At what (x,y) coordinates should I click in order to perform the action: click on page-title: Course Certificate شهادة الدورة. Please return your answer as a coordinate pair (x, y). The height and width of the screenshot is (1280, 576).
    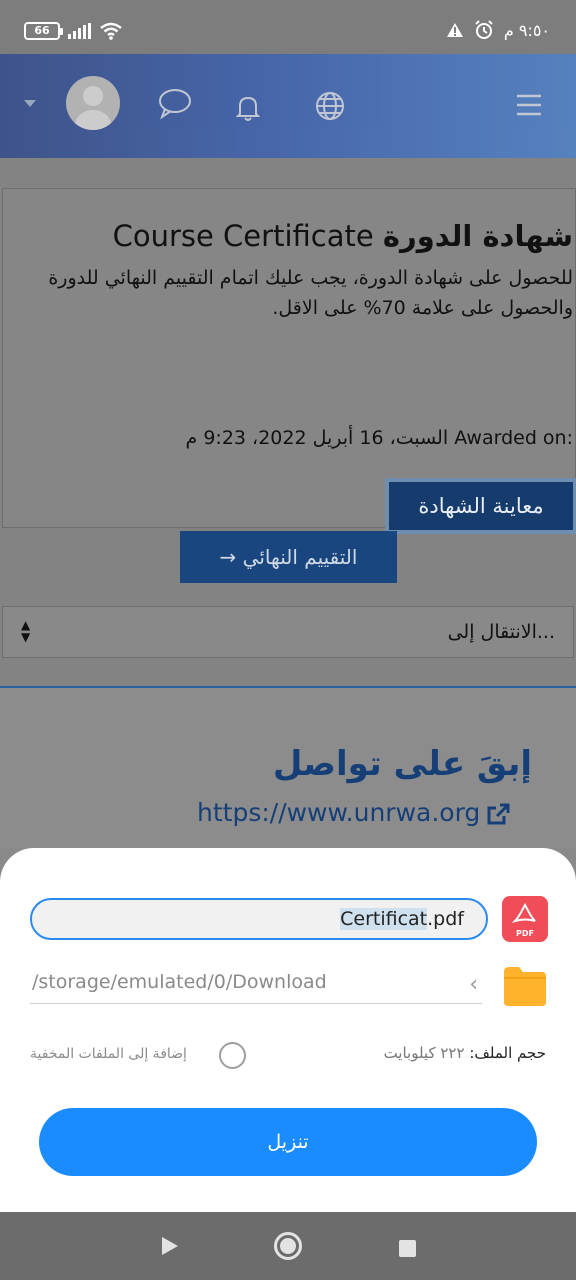
    Looking at the image, I should click on (343, 236).